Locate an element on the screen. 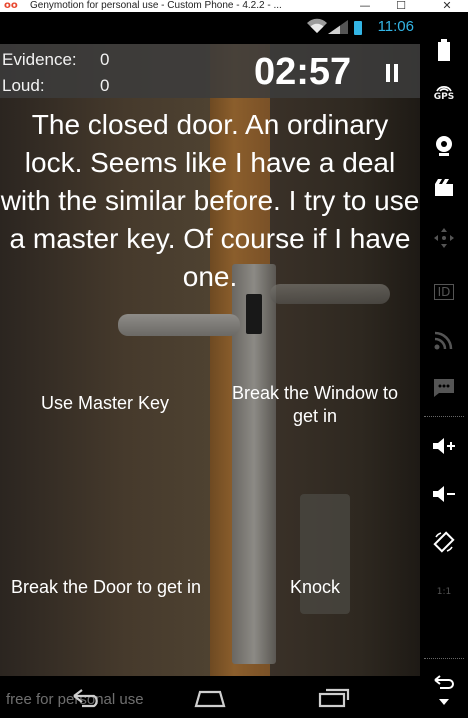 This screenshot has height=718, width=468. nav-recents-icon is located at coordinates (334, 697).